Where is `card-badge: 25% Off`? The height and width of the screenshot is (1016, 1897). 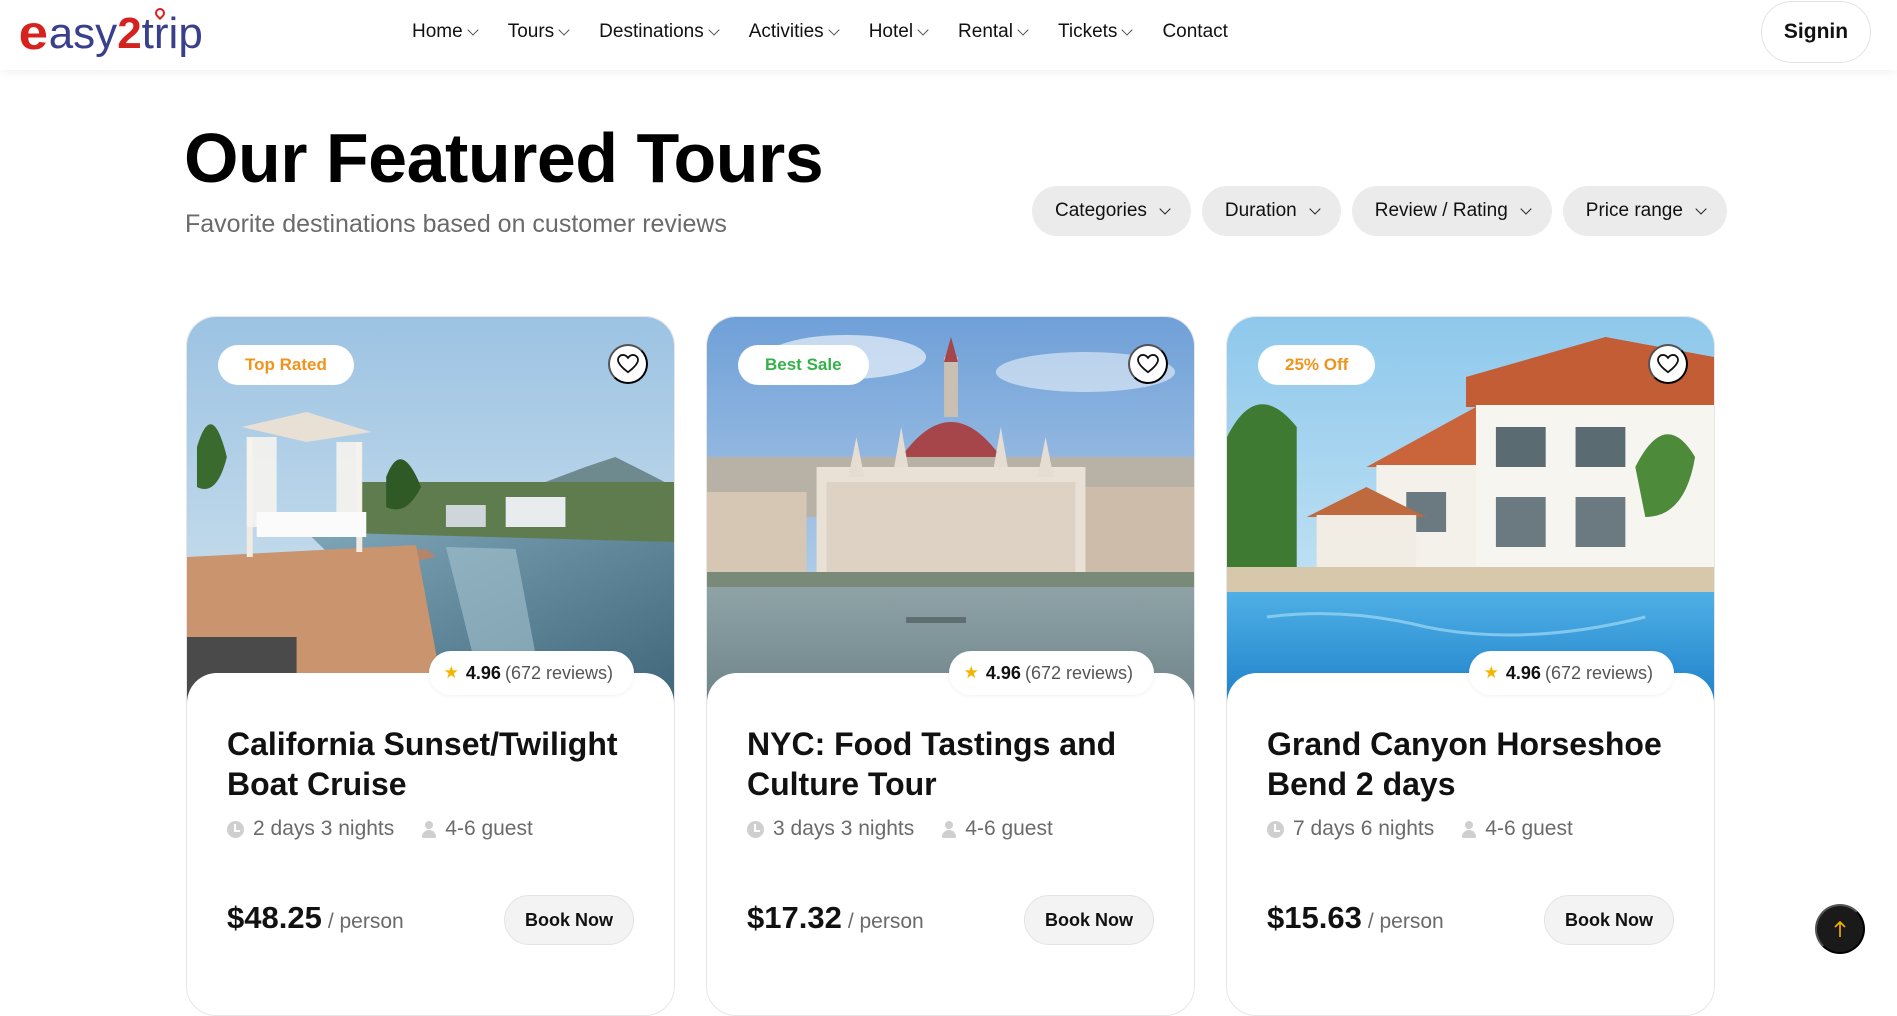 card-badge: 25% Off is located at coordinates (1317, 365).